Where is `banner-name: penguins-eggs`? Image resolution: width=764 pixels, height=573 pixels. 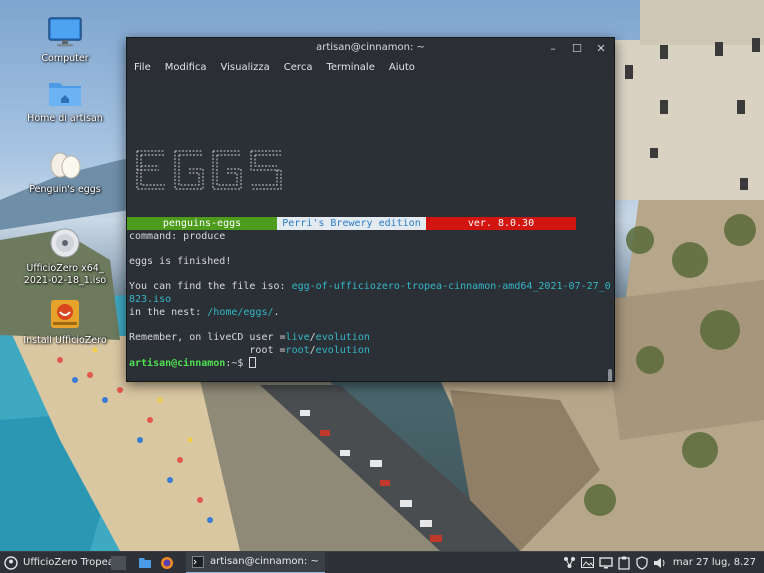 banner-name: penguins-eggs is located at coordinates (202, 223).